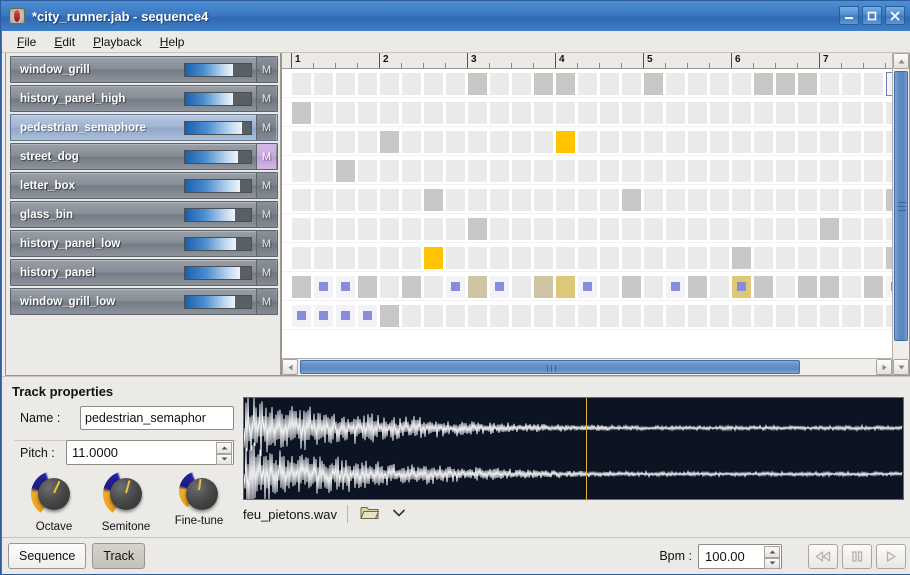  Describe the element at coordinates (144, 127) in the screenshot. I see `track-row: pedestrian_semaphore M` at that location.